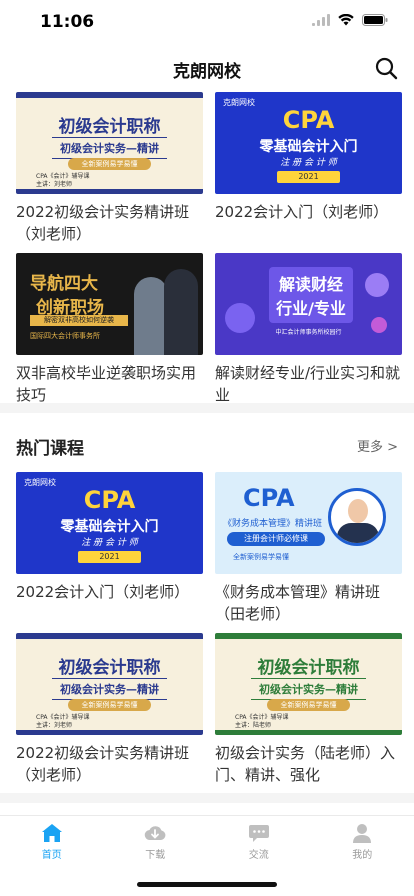 The height and width of the screenshot is (896, 414). Describe the element at coordinates (207, 445) in the screenshot. I see `hot-section-header: 热门课程 更多 >` at that location.